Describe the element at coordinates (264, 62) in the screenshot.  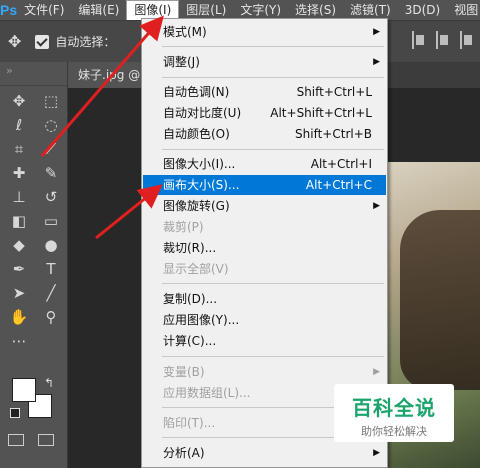
I see `menu-item-adjustments: 调整(J) ▶` at that location.